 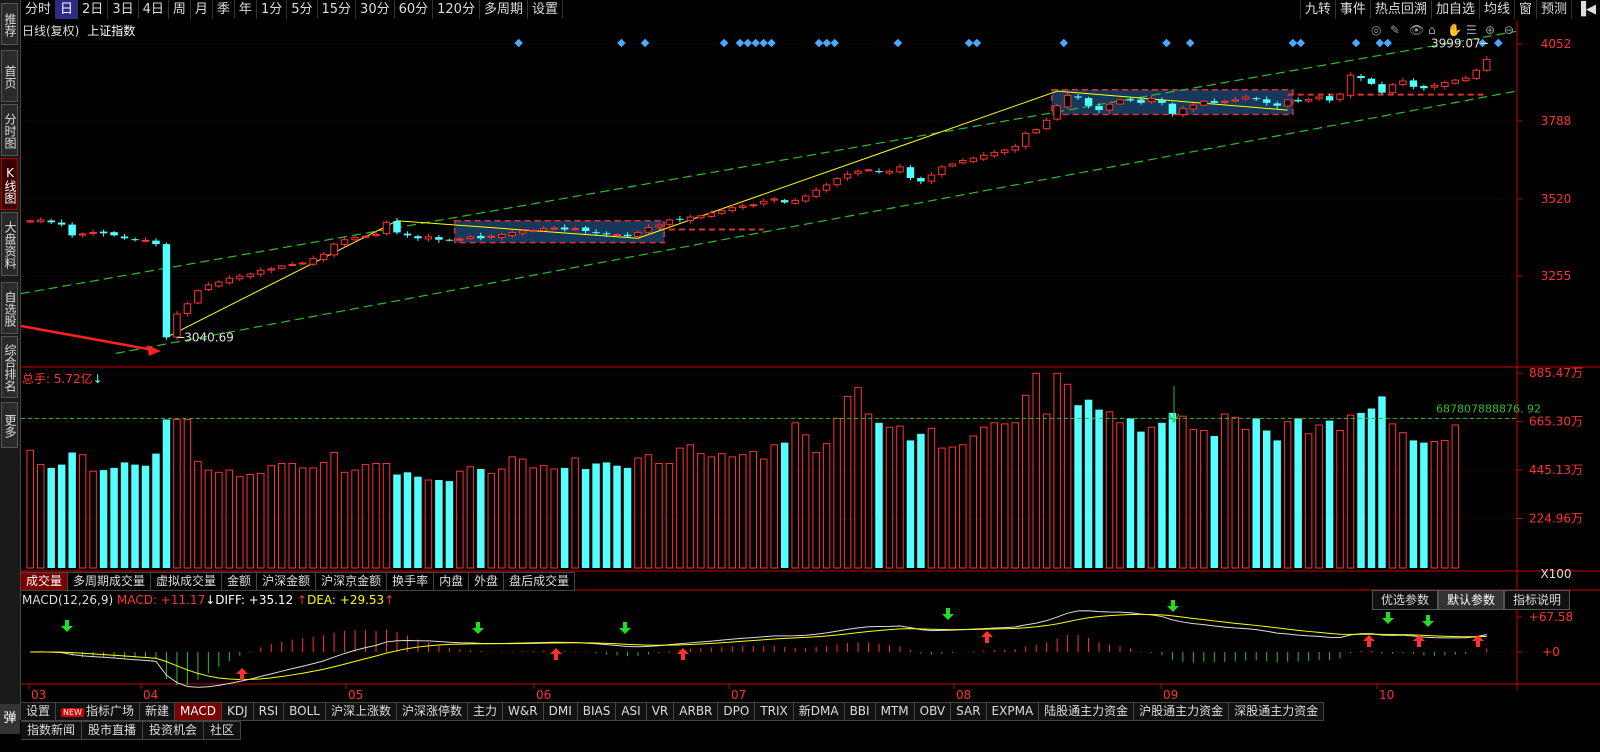 I want to click on indicator-tab-24: 陆股通主力资金, so click(x=1087, y=711).